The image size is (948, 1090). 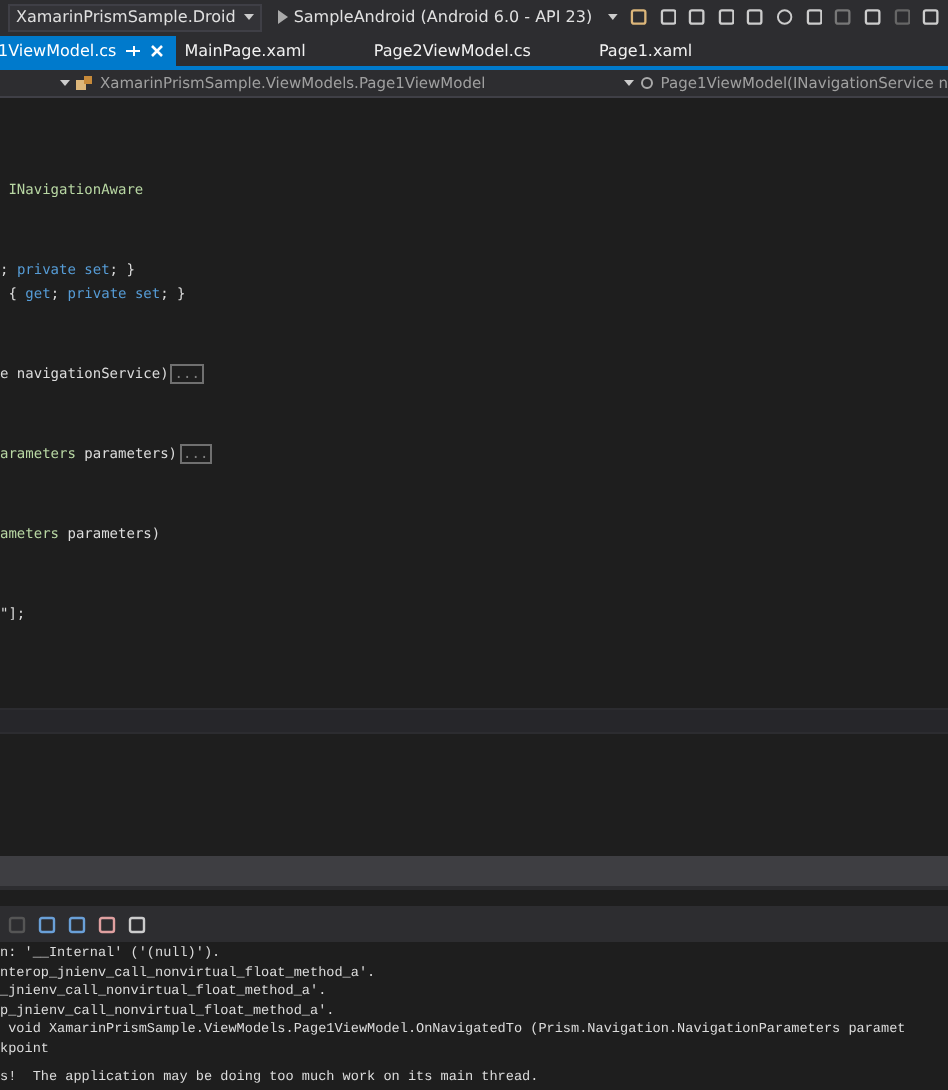 I want to click on class-icon, so click(x=85, y=83).